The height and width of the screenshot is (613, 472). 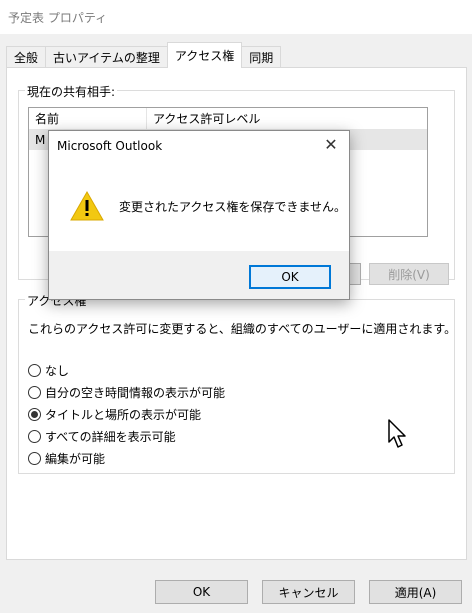 I want to click on tab-permissions: アクセス権, so click(x=204, y=55).